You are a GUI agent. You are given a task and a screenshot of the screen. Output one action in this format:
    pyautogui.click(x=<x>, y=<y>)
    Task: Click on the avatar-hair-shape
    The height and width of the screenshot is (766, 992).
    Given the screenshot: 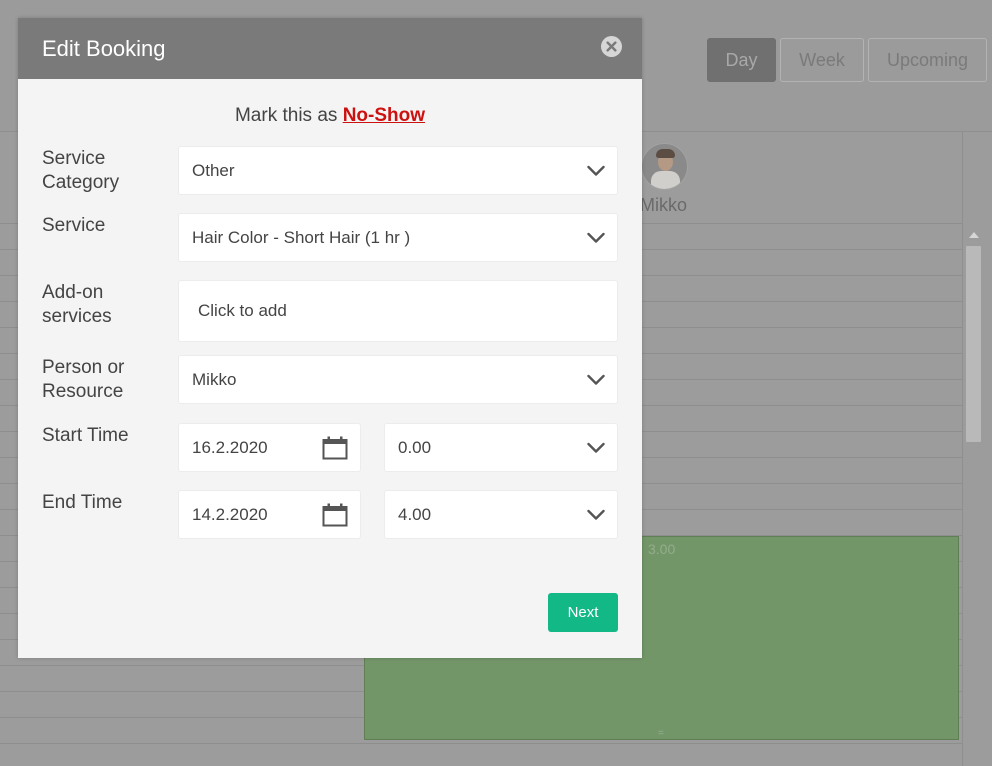 What is the action you would take?
    pyautogui.click(x=665, y=153)
    